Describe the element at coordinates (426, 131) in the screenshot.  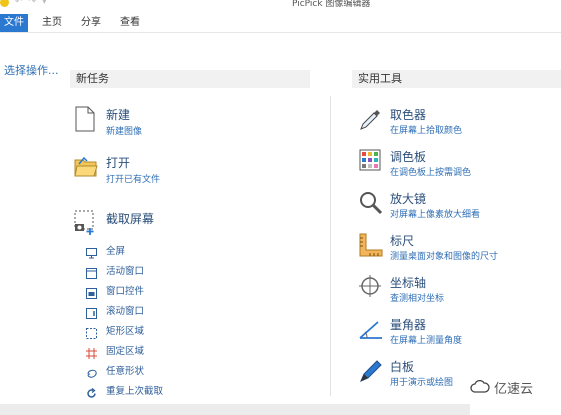
I see `tool-color-picker-subtitle: 在屏幕上拾取颜色` at that location.